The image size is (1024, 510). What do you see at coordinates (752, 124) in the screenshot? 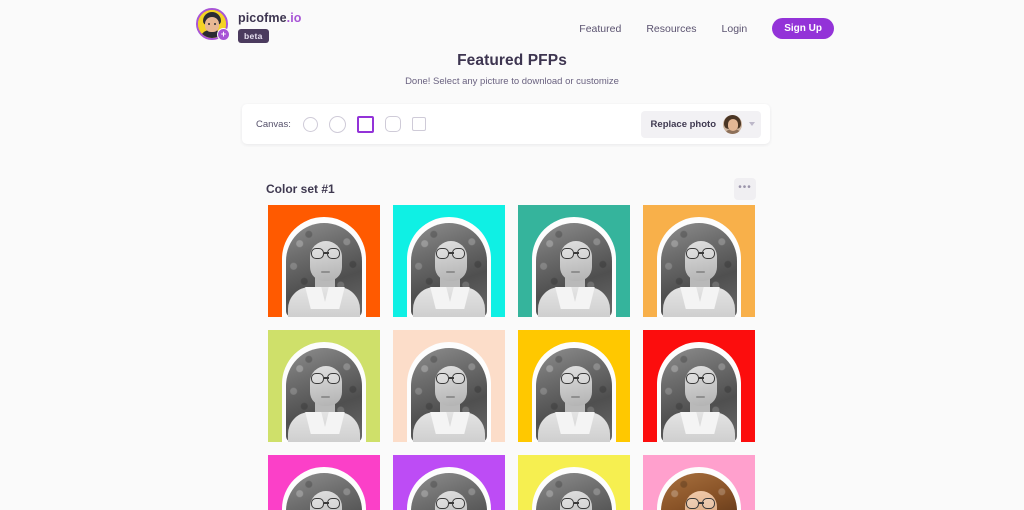
I see `chevron-down-icon` at bounding box center [752, 124].